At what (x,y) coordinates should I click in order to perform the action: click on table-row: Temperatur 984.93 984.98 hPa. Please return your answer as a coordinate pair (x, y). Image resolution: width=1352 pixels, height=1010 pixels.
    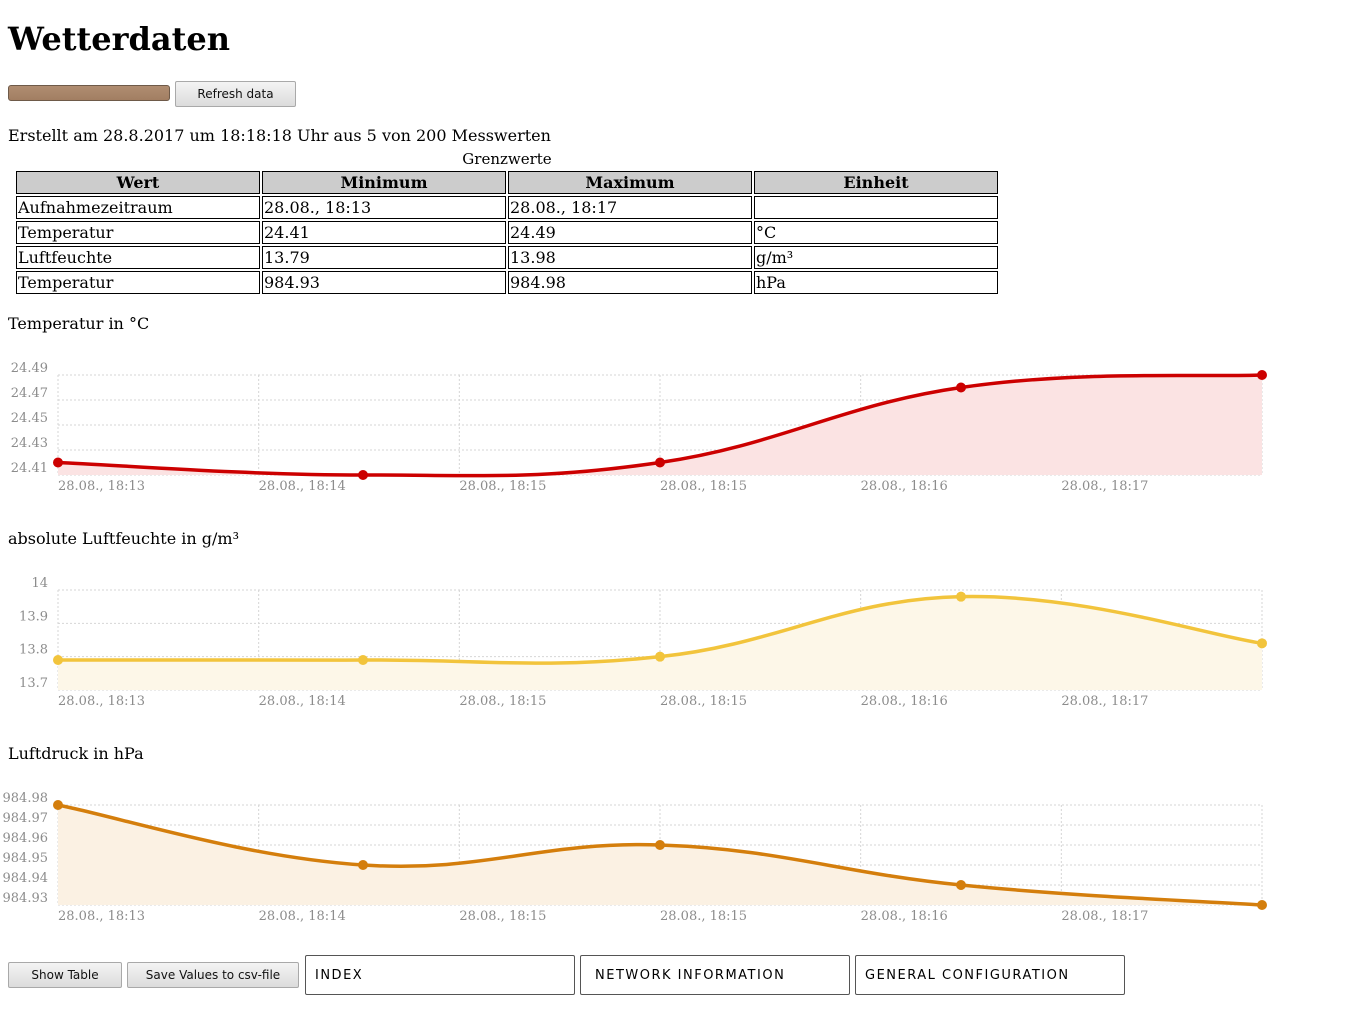
    Looking at the image, I should click on (507, 282).